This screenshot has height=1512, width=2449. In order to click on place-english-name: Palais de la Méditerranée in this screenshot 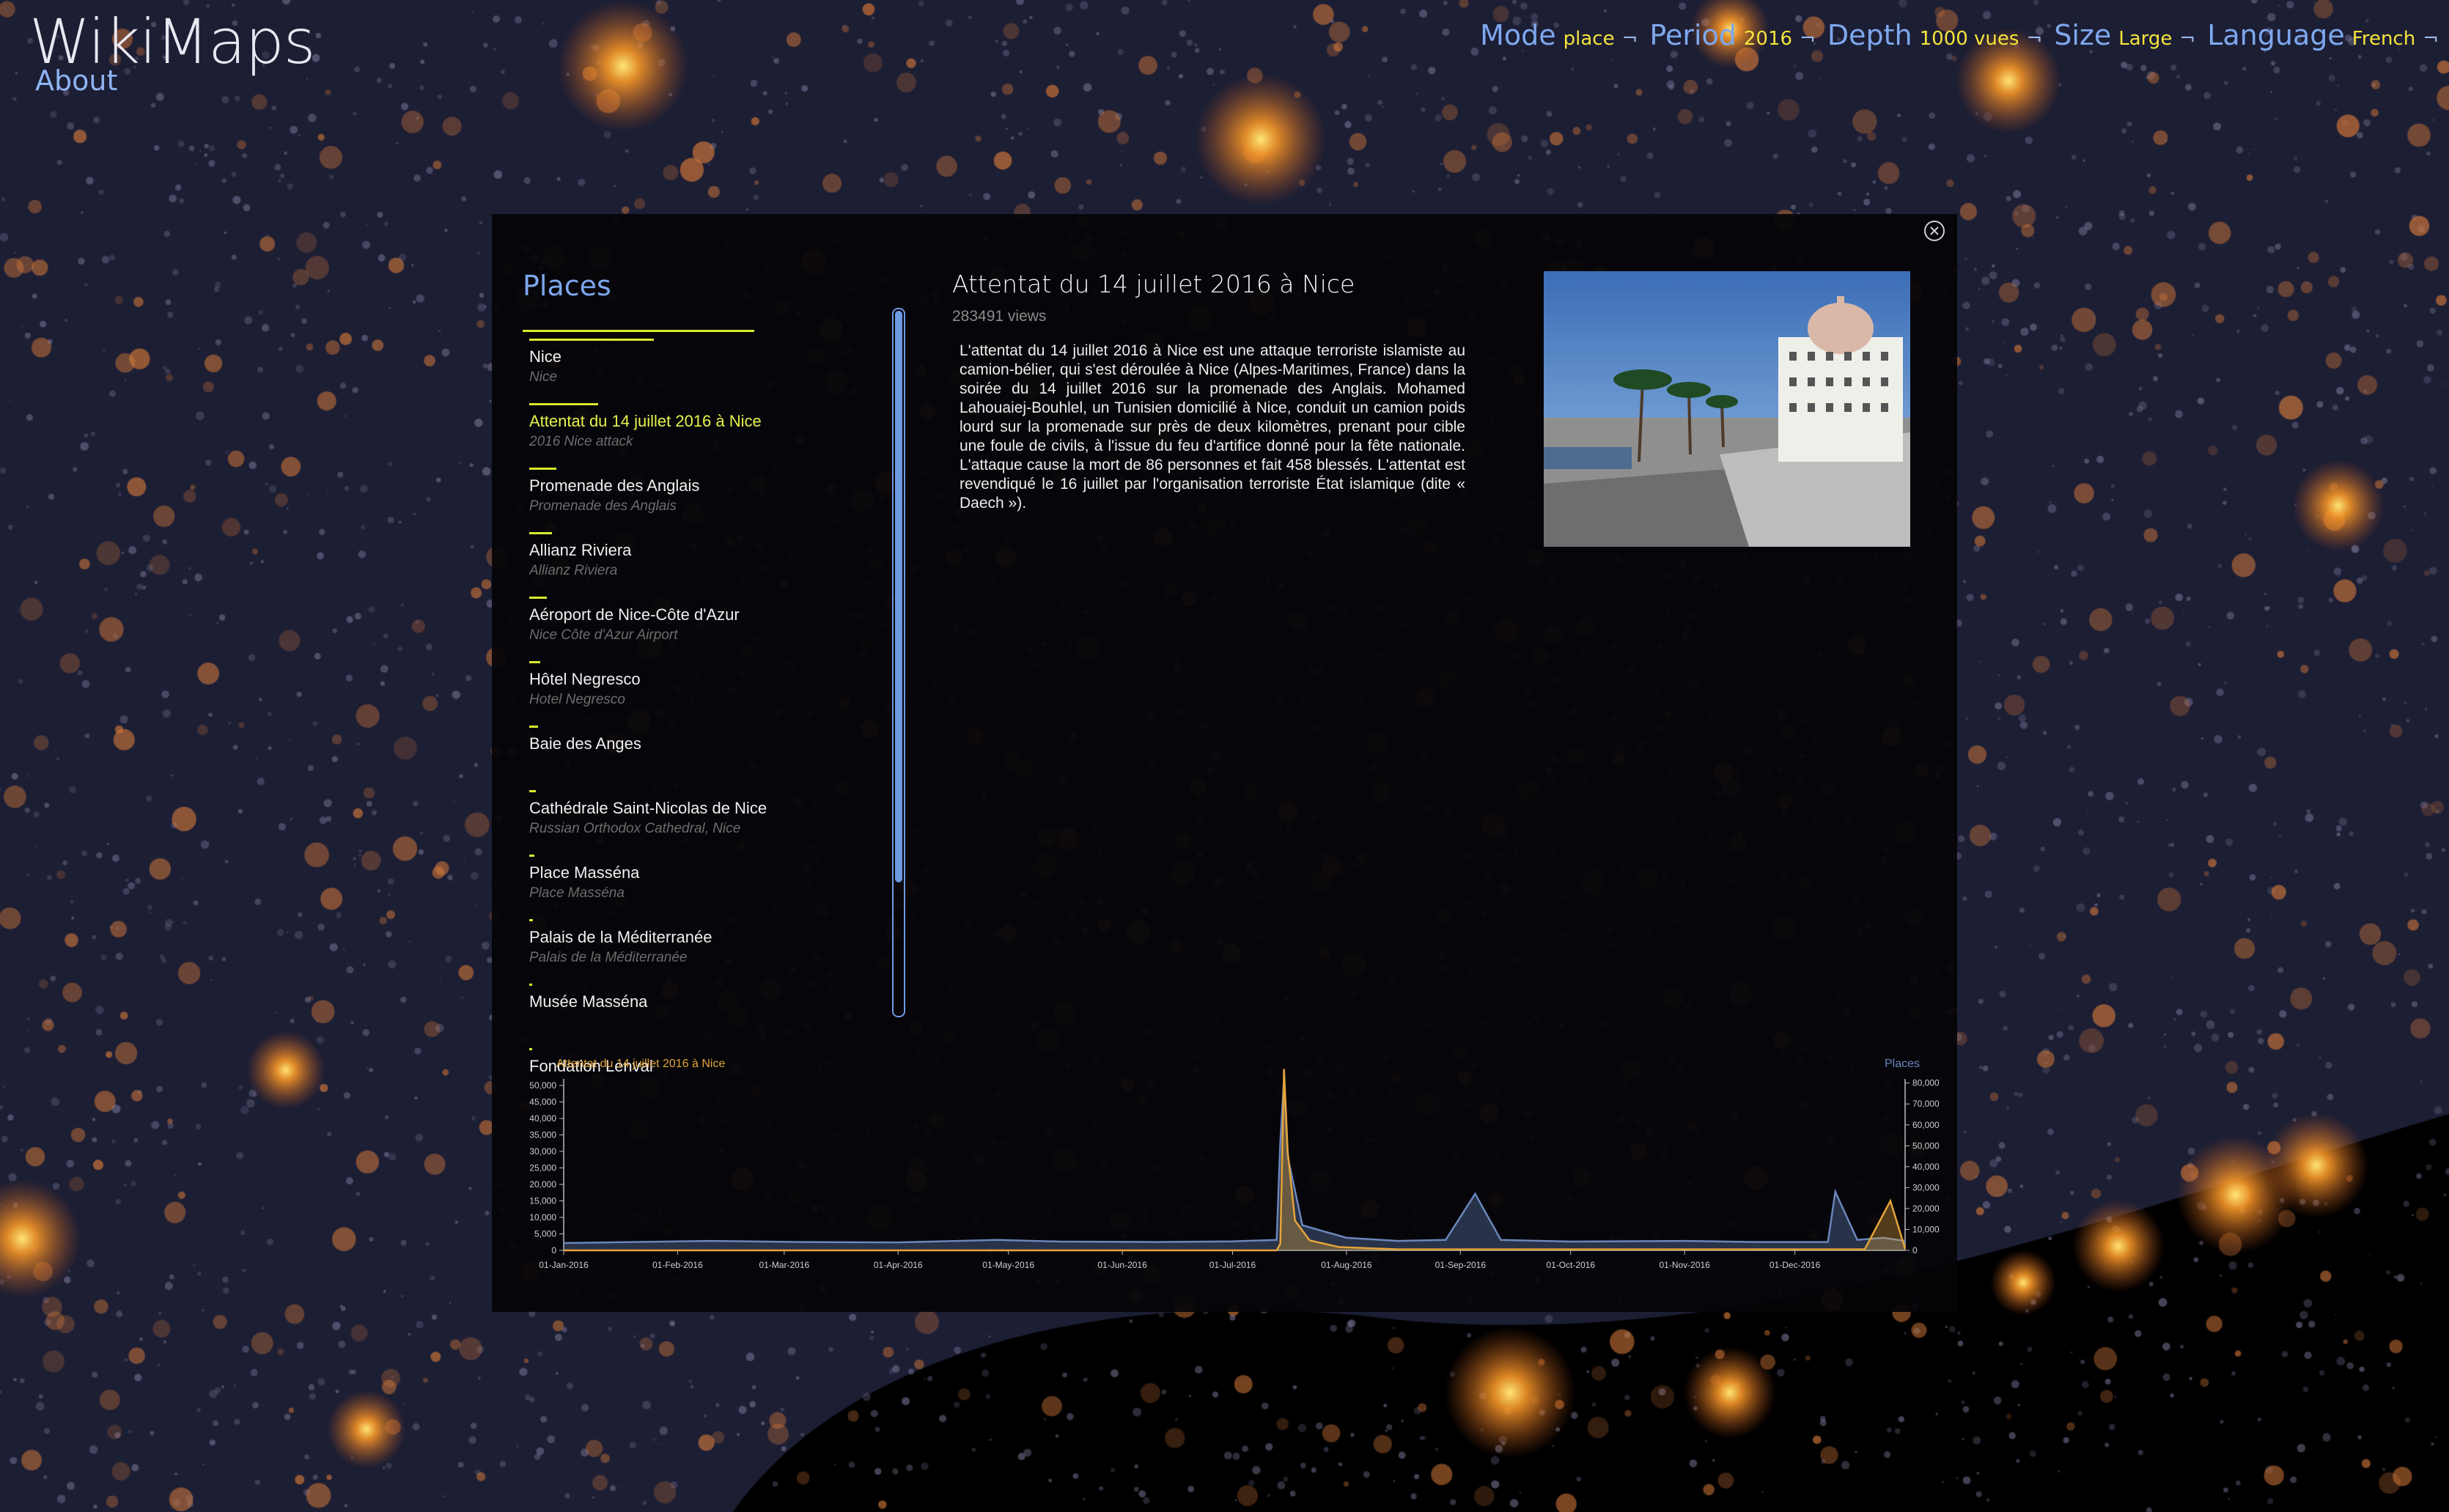, I will do `click(608, 957)`.